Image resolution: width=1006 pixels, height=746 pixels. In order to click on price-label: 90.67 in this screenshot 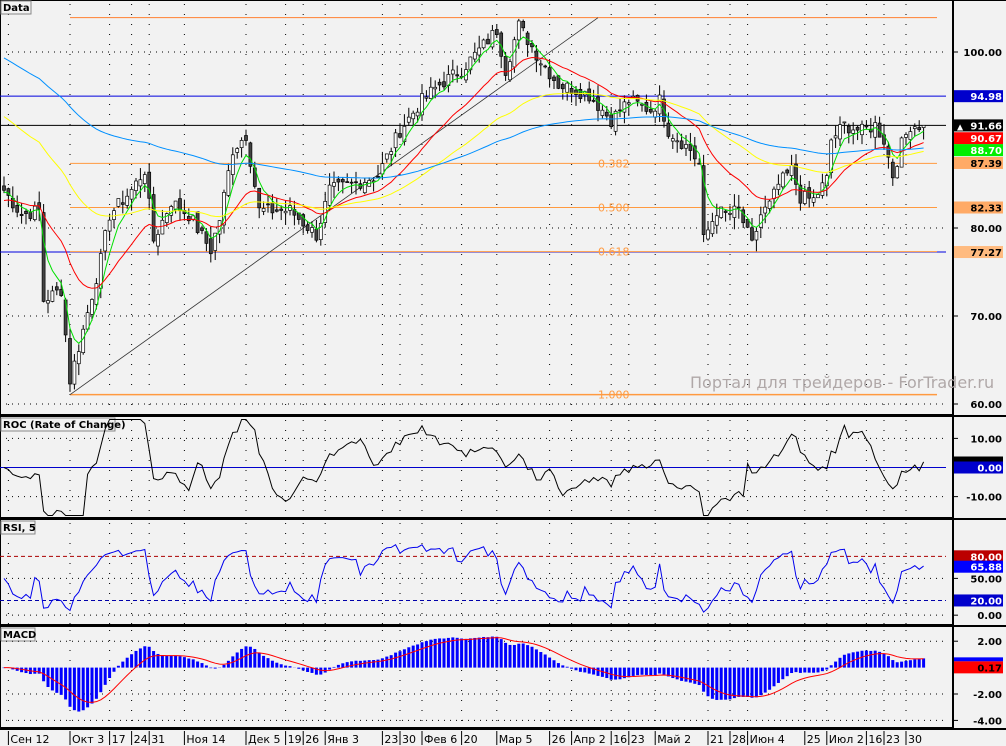, I will do `click(986, 139)`.